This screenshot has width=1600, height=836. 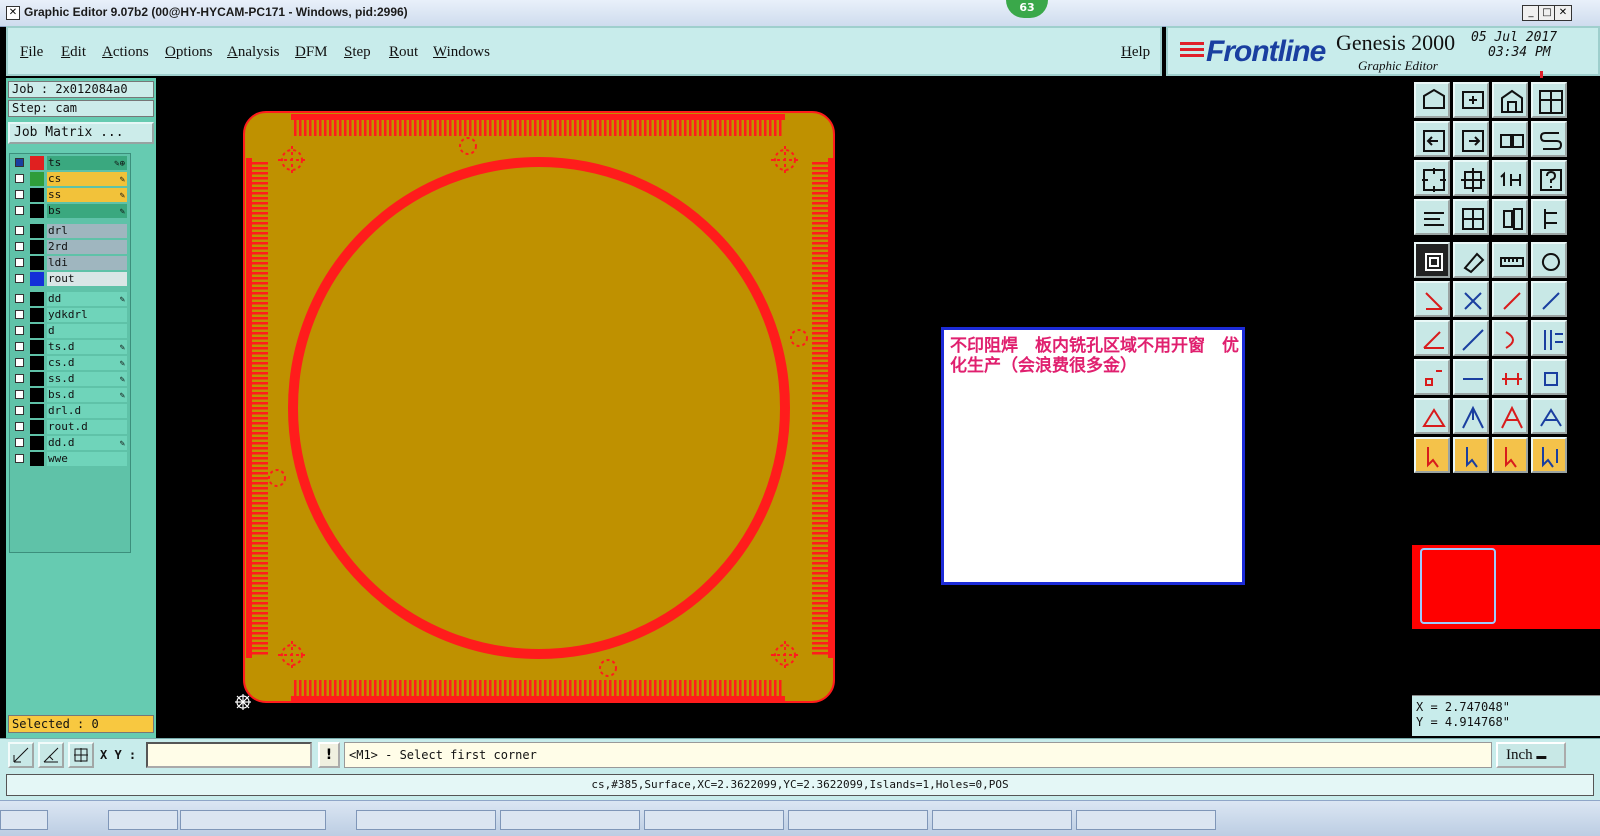 I want to click on layer-row-cs-d: cs.d ✎, so click(x=72, y=363).